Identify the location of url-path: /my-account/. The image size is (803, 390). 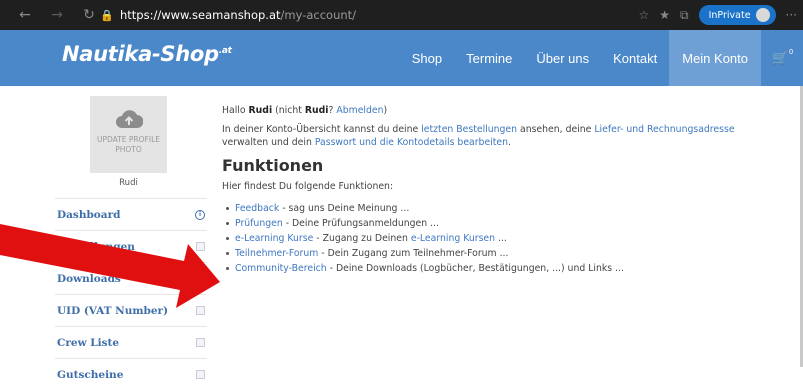
(318, 15).